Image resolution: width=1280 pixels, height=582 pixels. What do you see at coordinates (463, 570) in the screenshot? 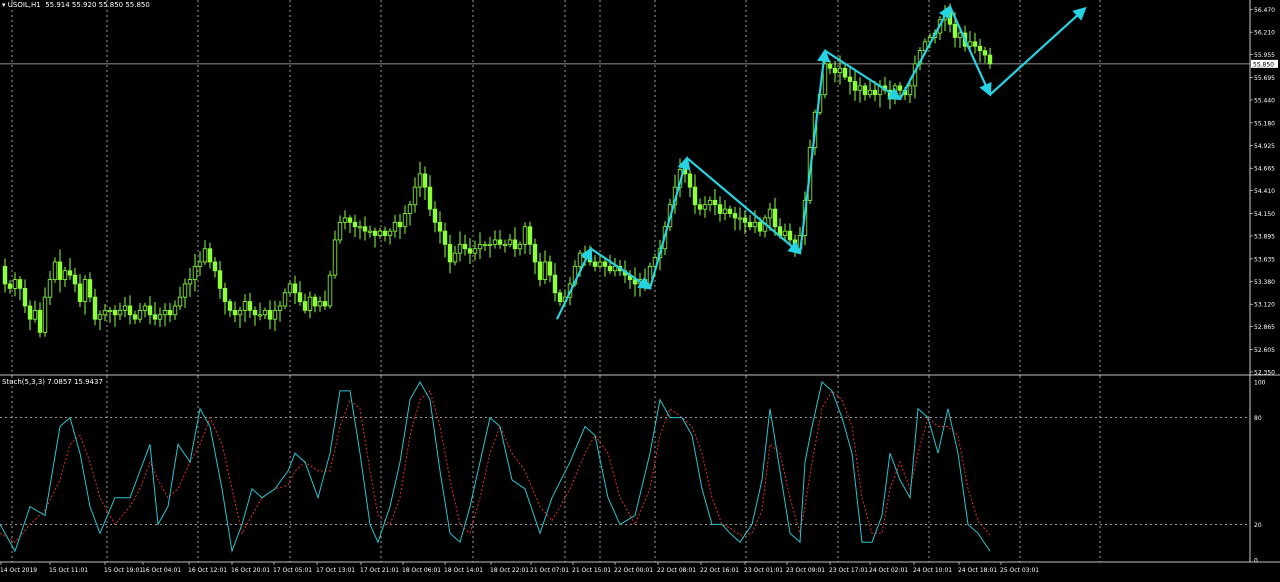
I see `time-tick-label: 18 Oct 14:01` at bounding box center [463, 570].